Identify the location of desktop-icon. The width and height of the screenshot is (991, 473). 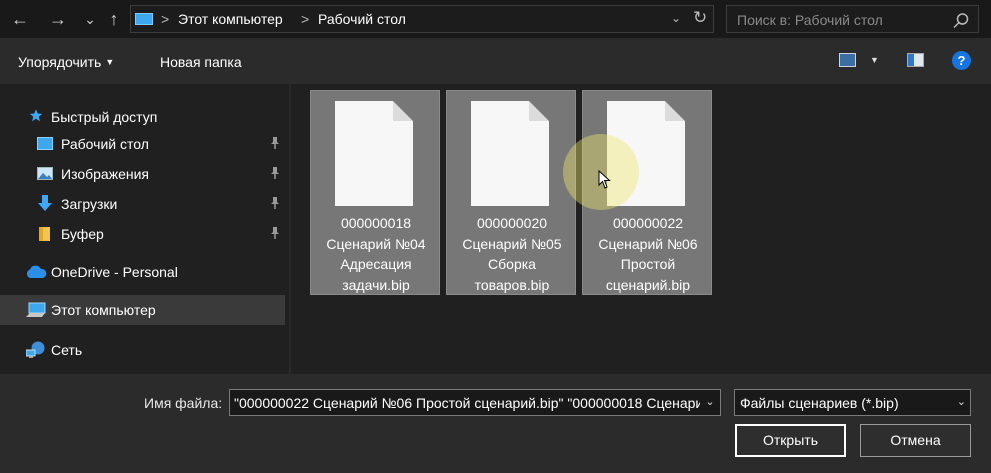
(45, 143).